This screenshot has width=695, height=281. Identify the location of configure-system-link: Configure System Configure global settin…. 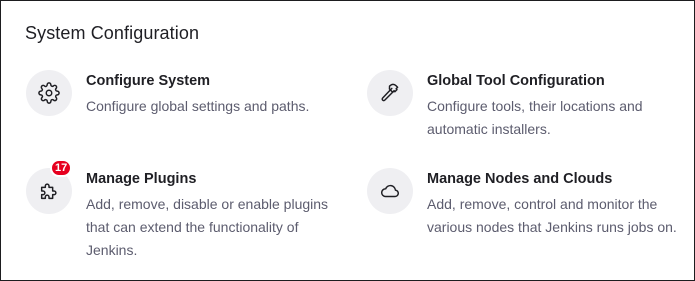
(176, 105).